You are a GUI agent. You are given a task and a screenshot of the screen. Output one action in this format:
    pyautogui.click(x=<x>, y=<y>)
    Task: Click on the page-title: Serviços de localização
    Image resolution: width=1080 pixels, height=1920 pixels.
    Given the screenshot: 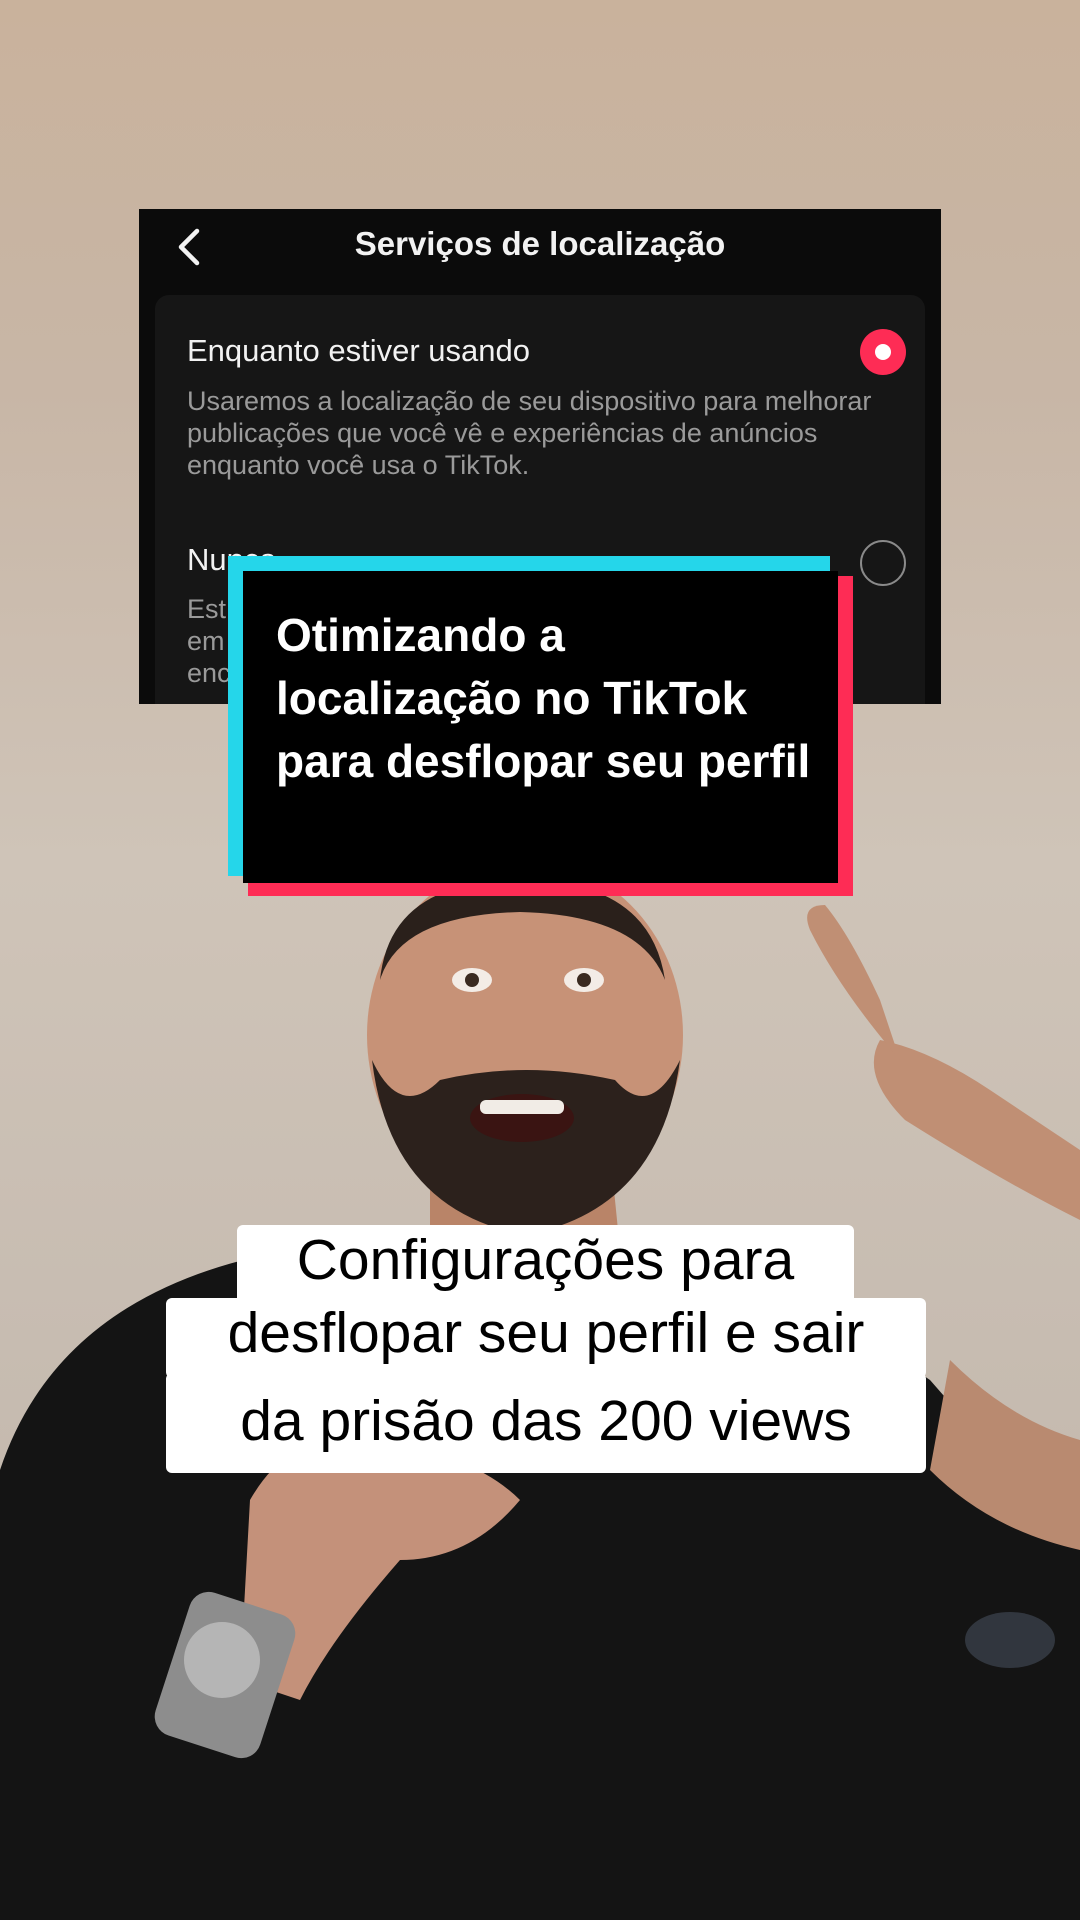 What is the action you would take?
    pyautogui.click(x=540, y=243)
    